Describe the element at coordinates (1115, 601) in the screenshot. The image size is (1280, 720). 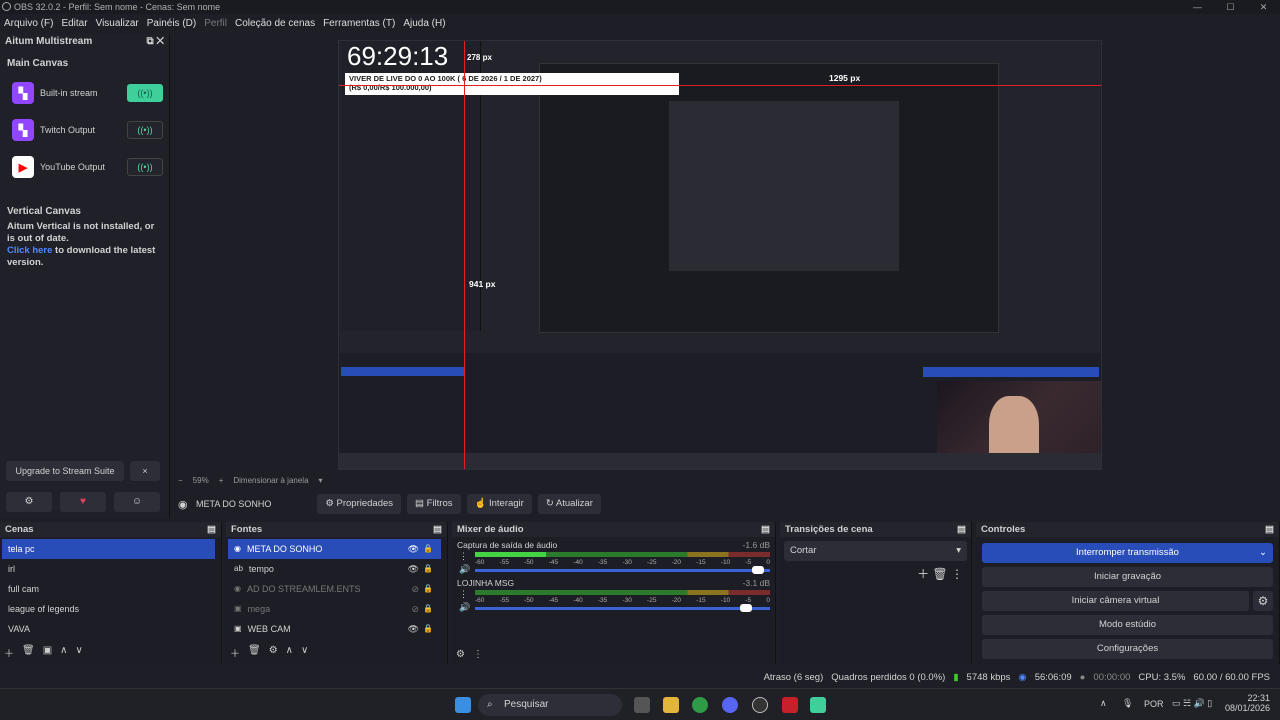
I see `virtual-camera-button: Iniciar câmera virtual` at that location.